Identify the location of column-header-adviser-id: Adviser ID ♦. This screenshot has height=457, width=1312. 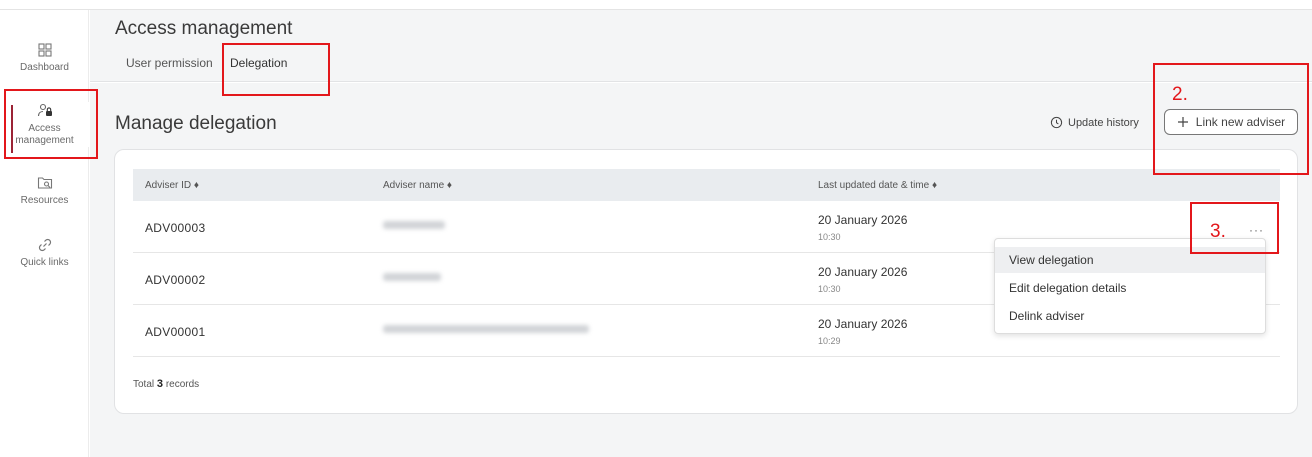
(172, 185).